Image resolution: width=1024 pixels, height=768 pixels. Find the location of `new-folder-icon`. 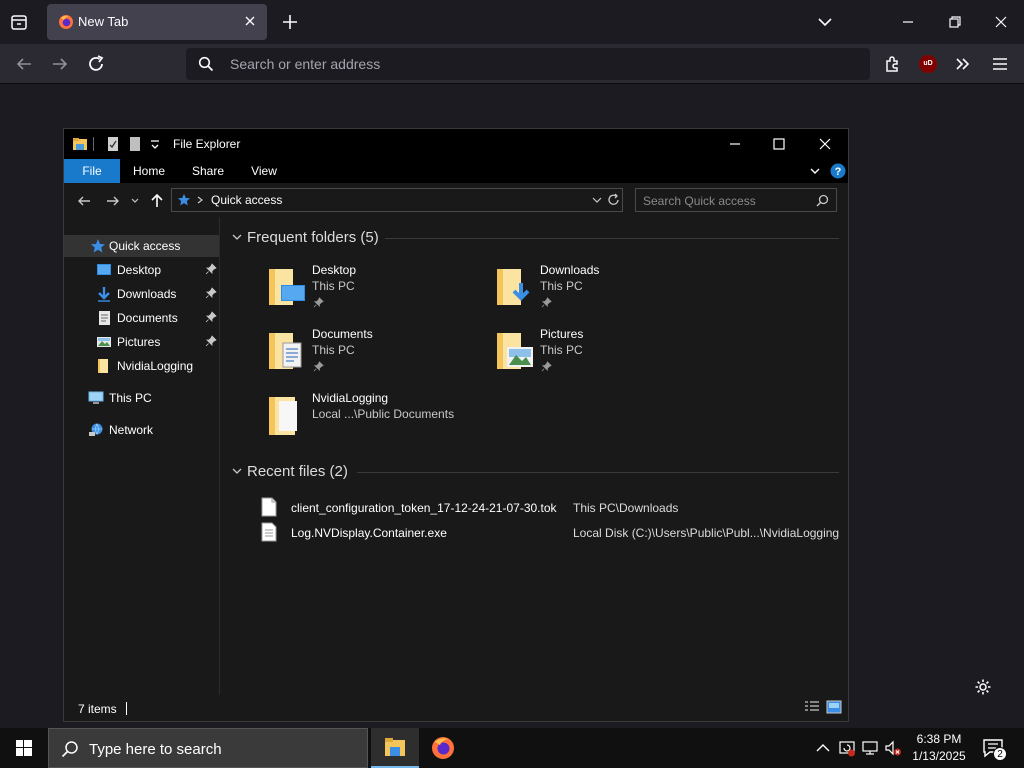

new-folder-icon is located at coordinates (135, 144).